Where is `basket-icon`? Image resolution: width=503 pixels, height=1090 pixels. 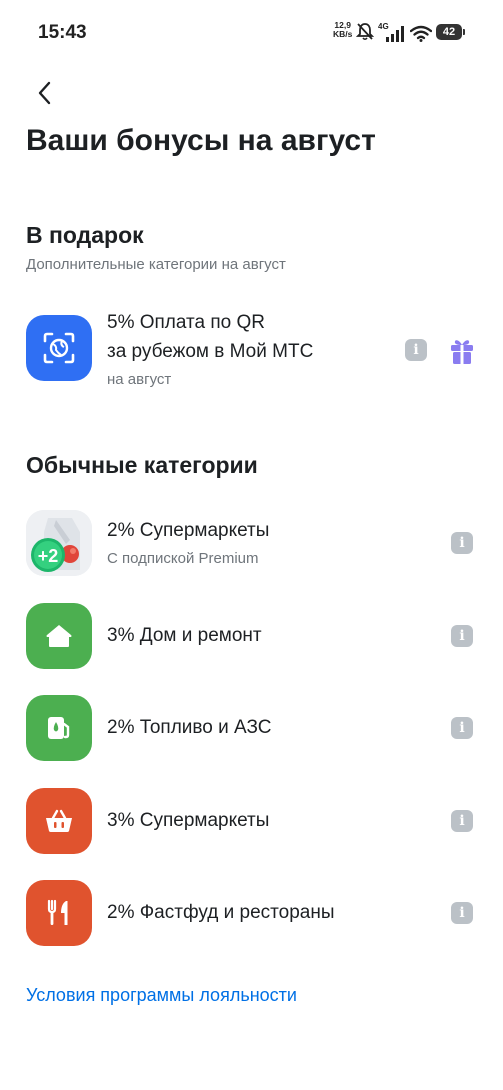 basket-icon is located at coordinates (59, 820).